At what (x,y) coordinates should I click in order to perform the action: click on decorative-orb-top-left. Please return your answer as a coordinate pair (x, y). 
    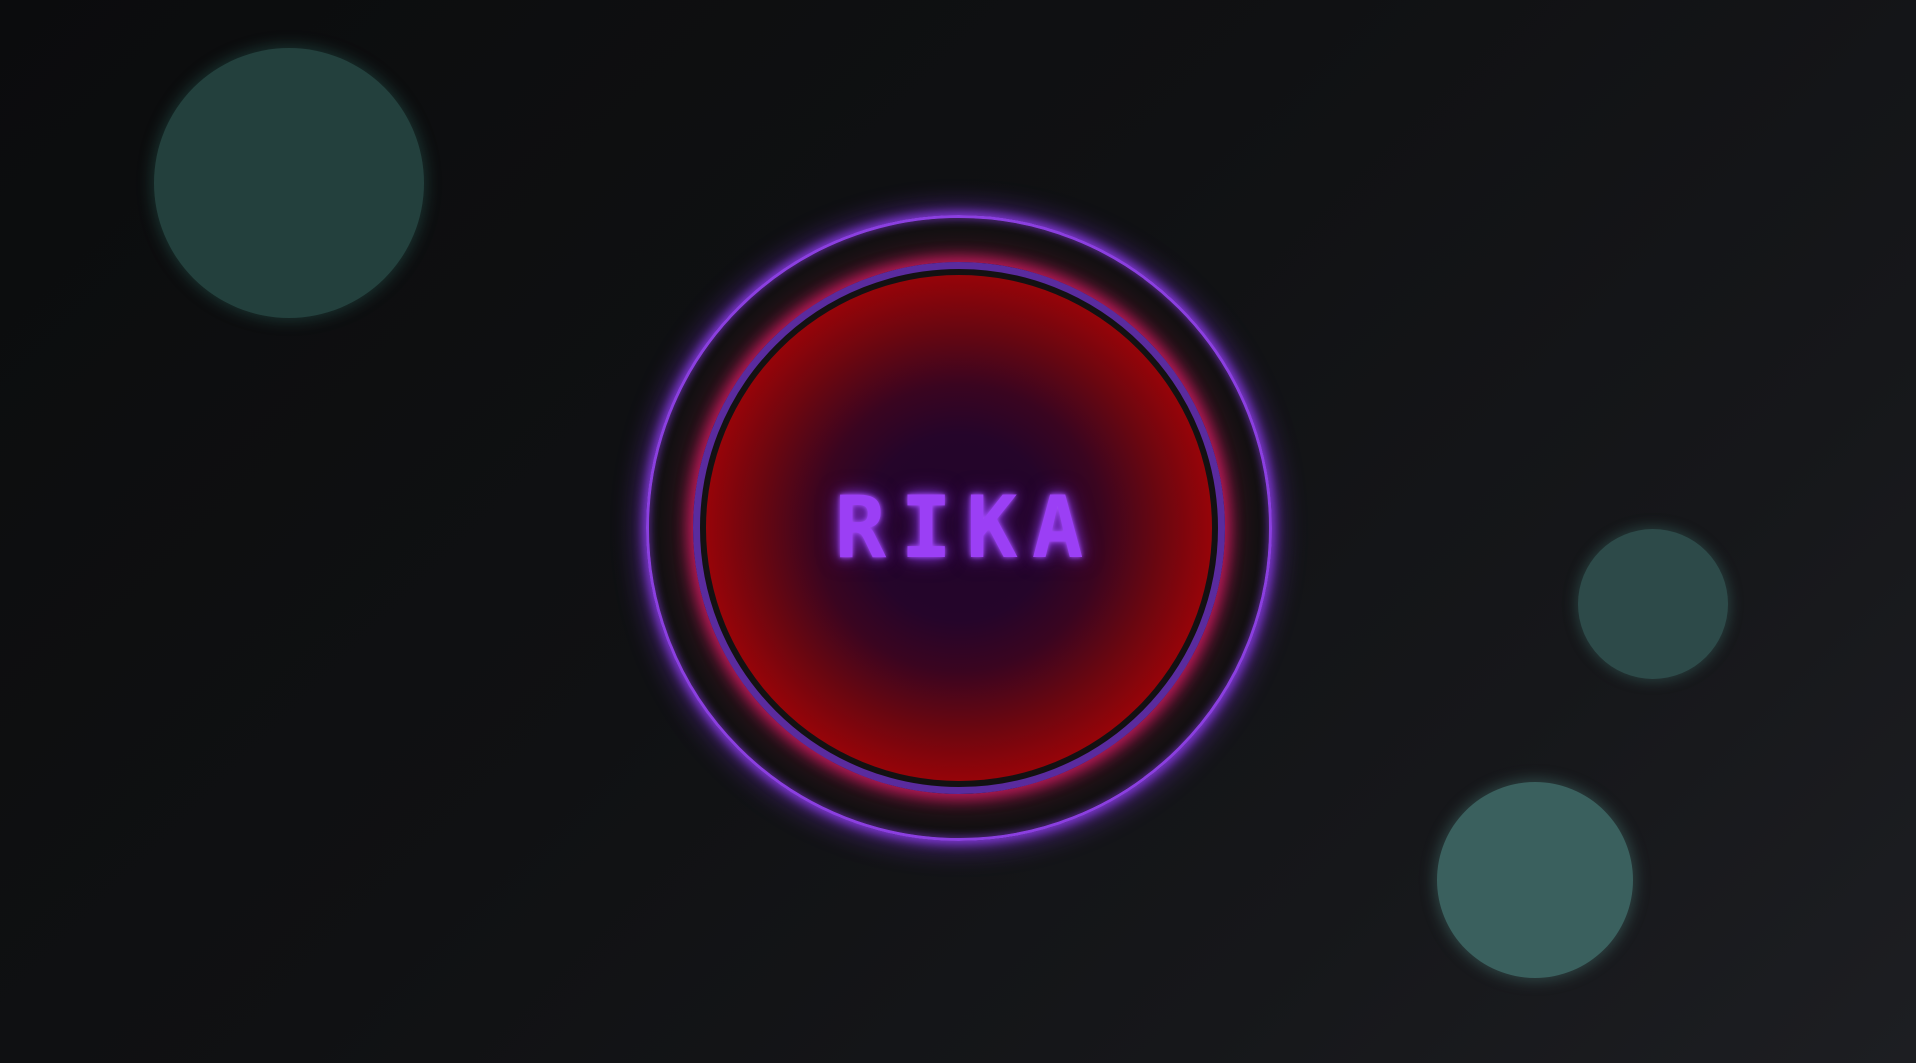
    Looking at the image, I should click on (289, 183).